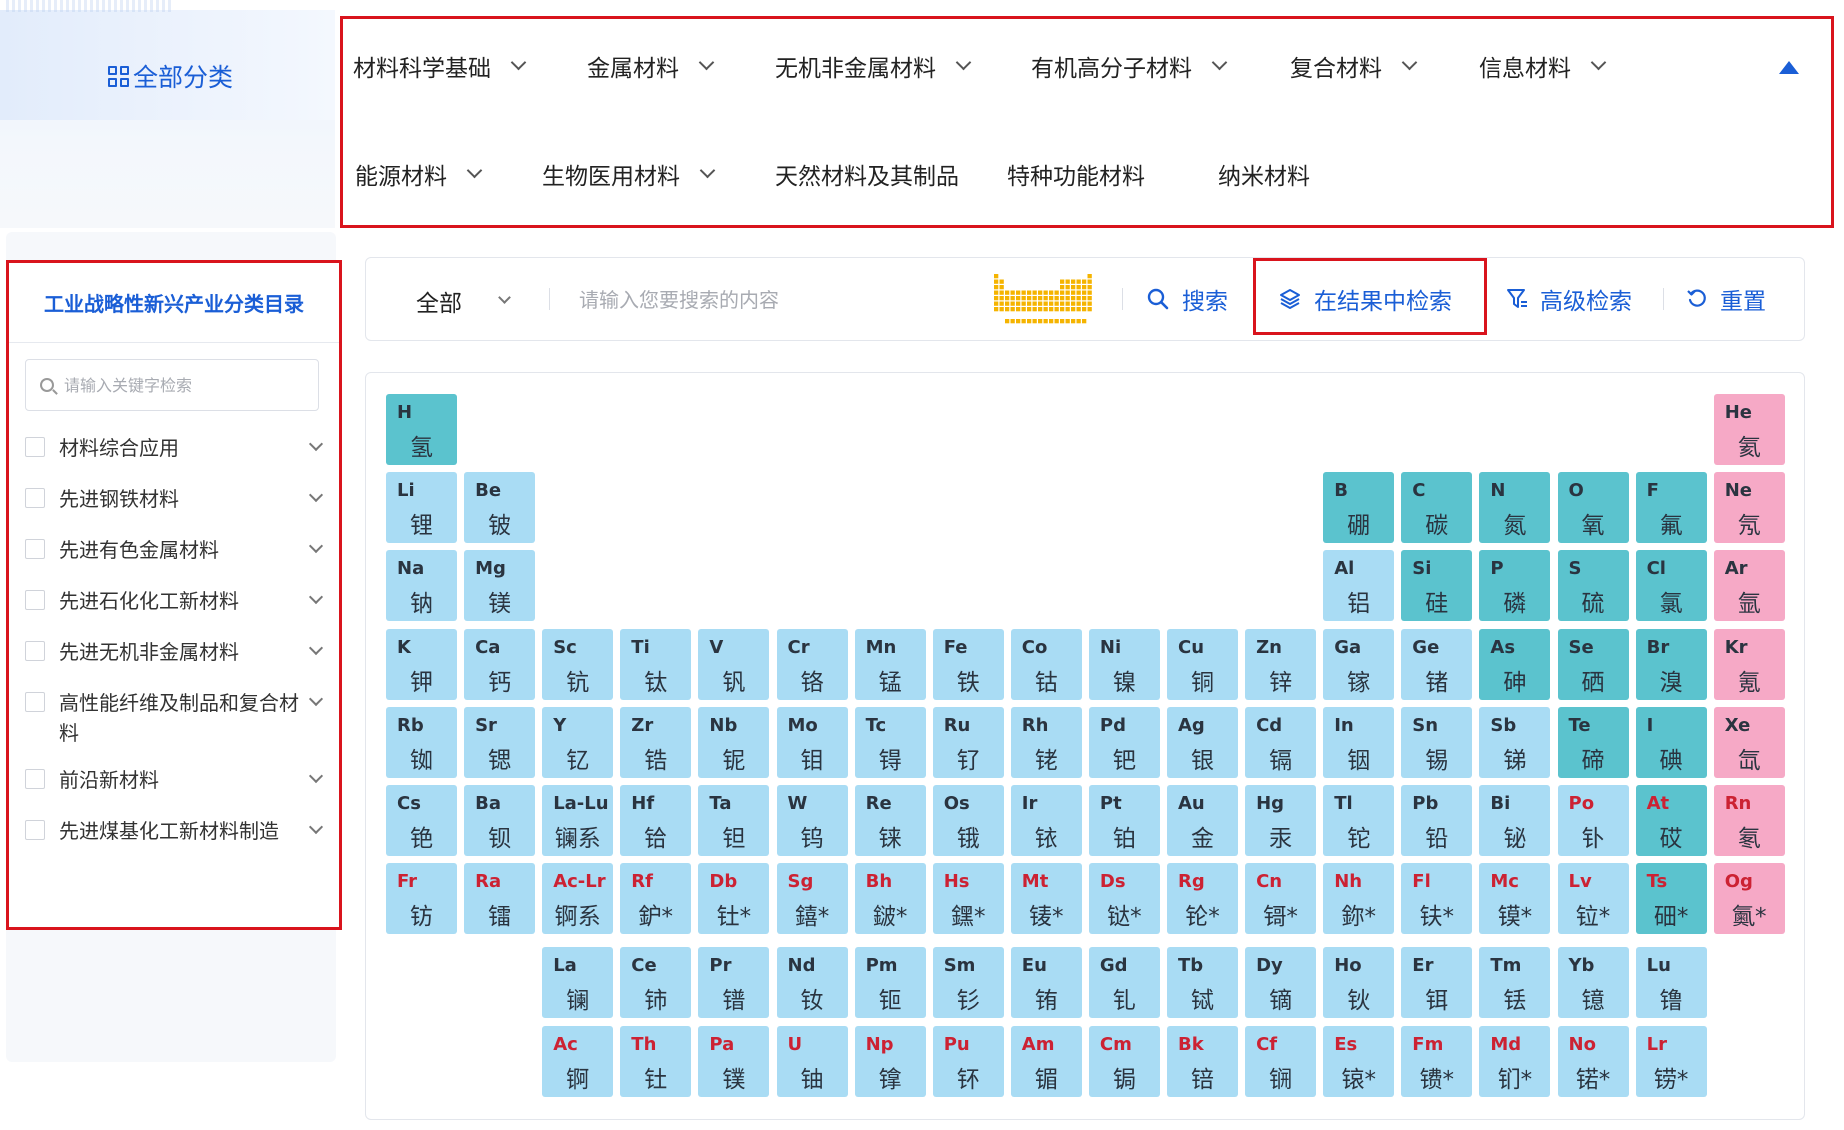 Image resolution: width=1844 pixels, height=1130 pixels. I want to click on element-tile-gd: Gd 钆, so click(1124, 983).